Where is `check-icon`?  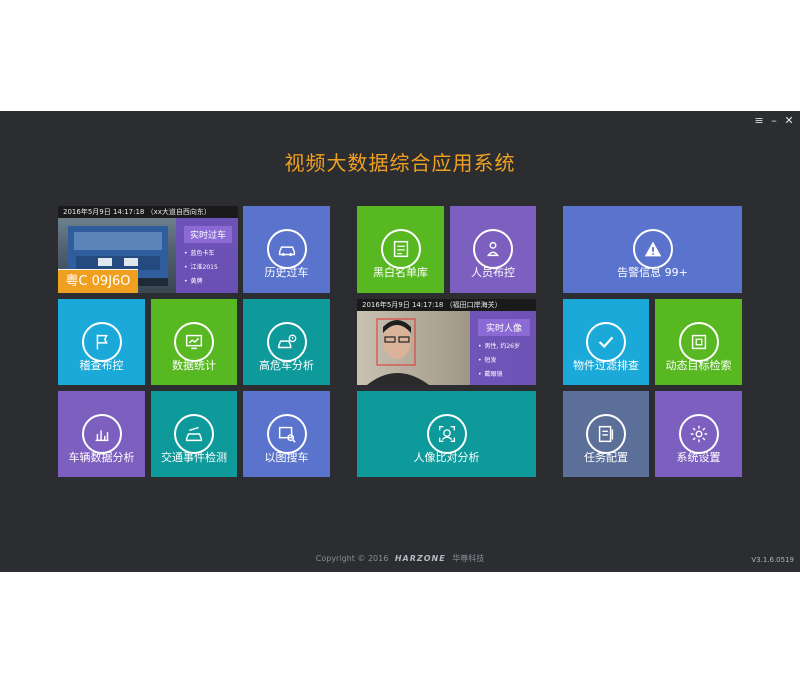 check-icon is located at coordinates (606, 342).